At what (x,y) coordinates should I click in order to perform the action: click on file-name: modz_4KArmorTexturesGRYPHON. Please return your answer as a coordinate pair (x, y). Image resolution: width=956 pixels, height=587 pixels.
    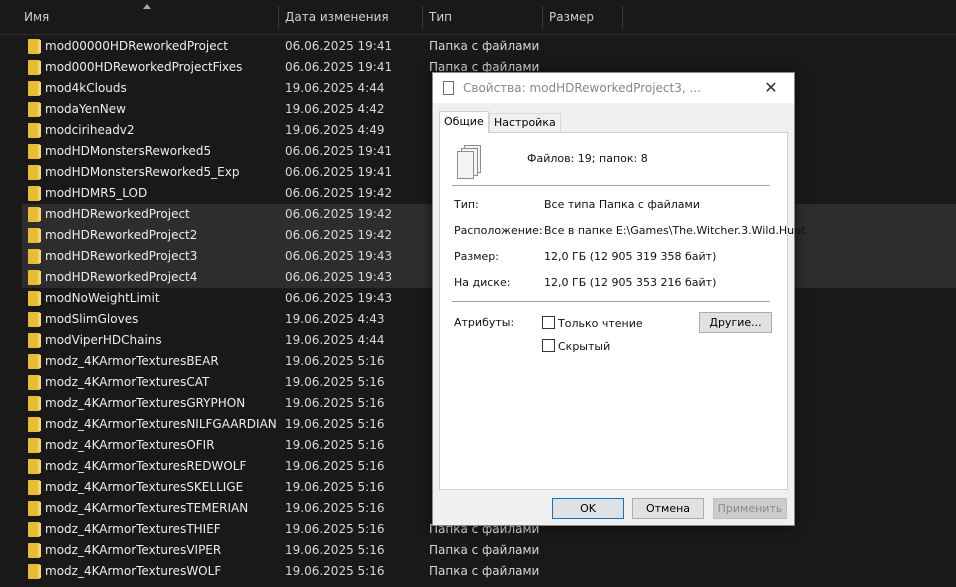
    Looking at the image, I should click on (145, 403).